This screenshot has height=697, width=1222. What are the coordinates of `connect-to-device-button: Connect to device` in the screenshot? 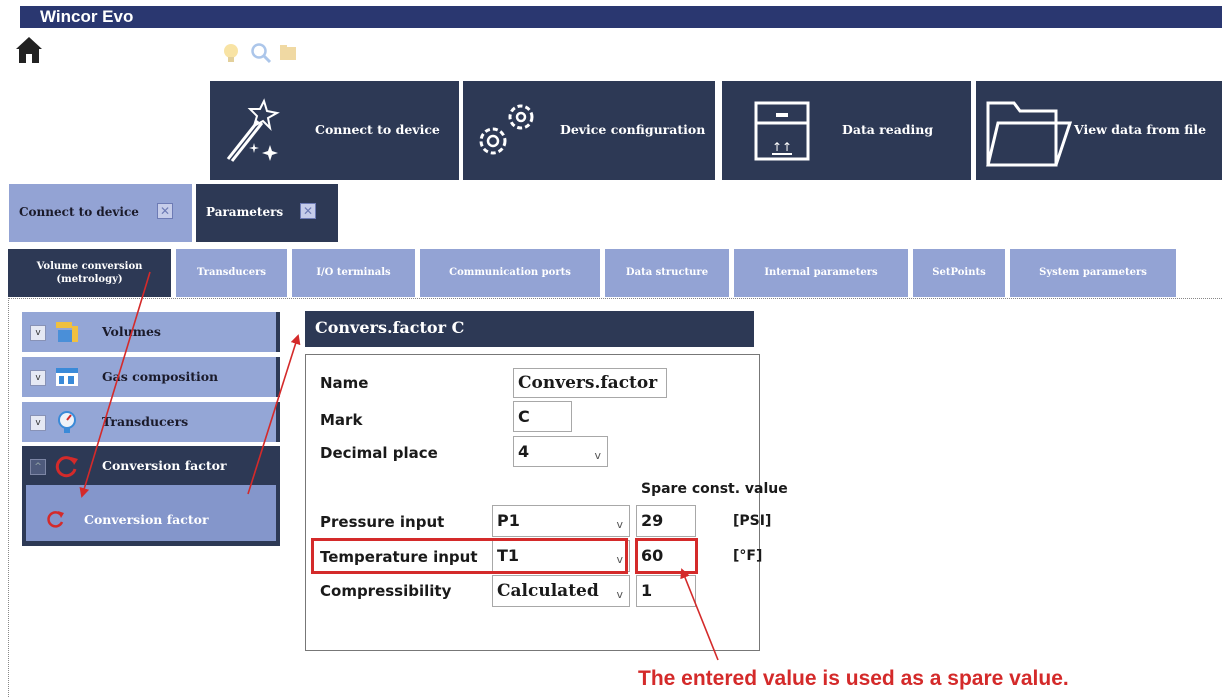 It's located at (334, 130).